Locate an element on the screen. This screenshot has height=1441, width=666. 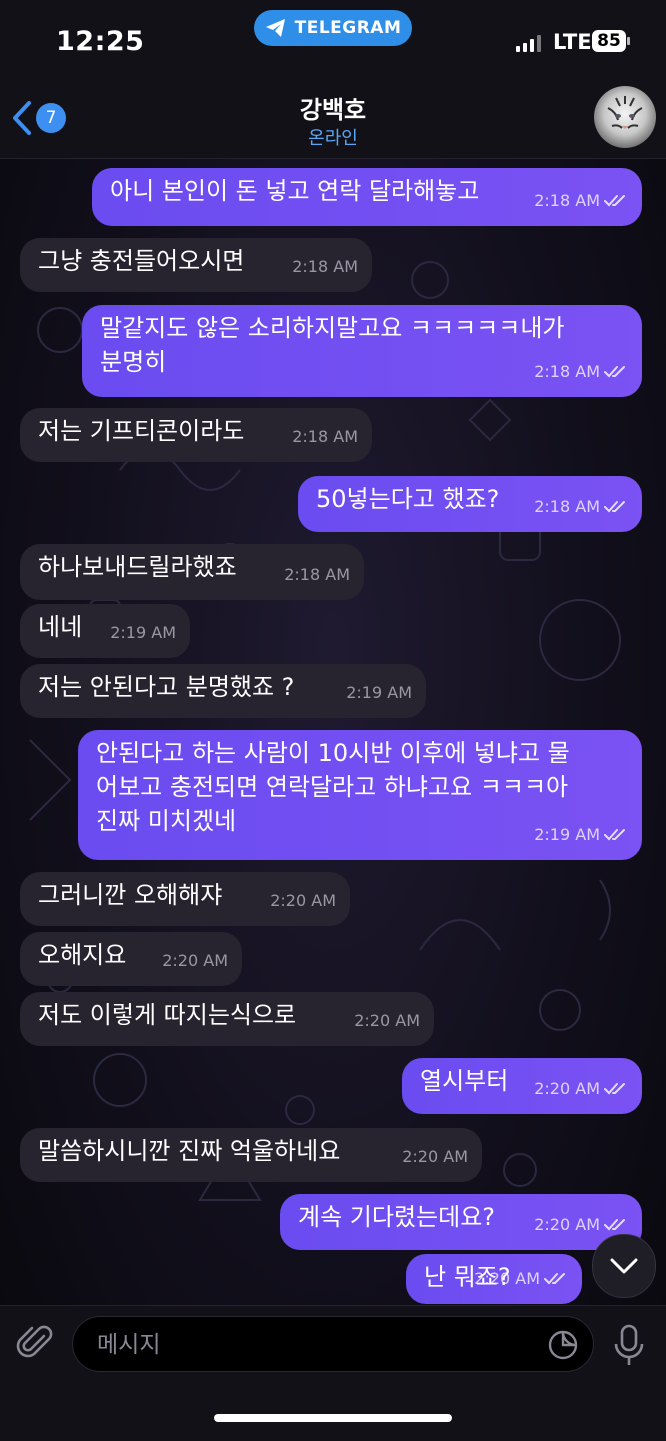
signal-icon is located at coordinates (528, 43).